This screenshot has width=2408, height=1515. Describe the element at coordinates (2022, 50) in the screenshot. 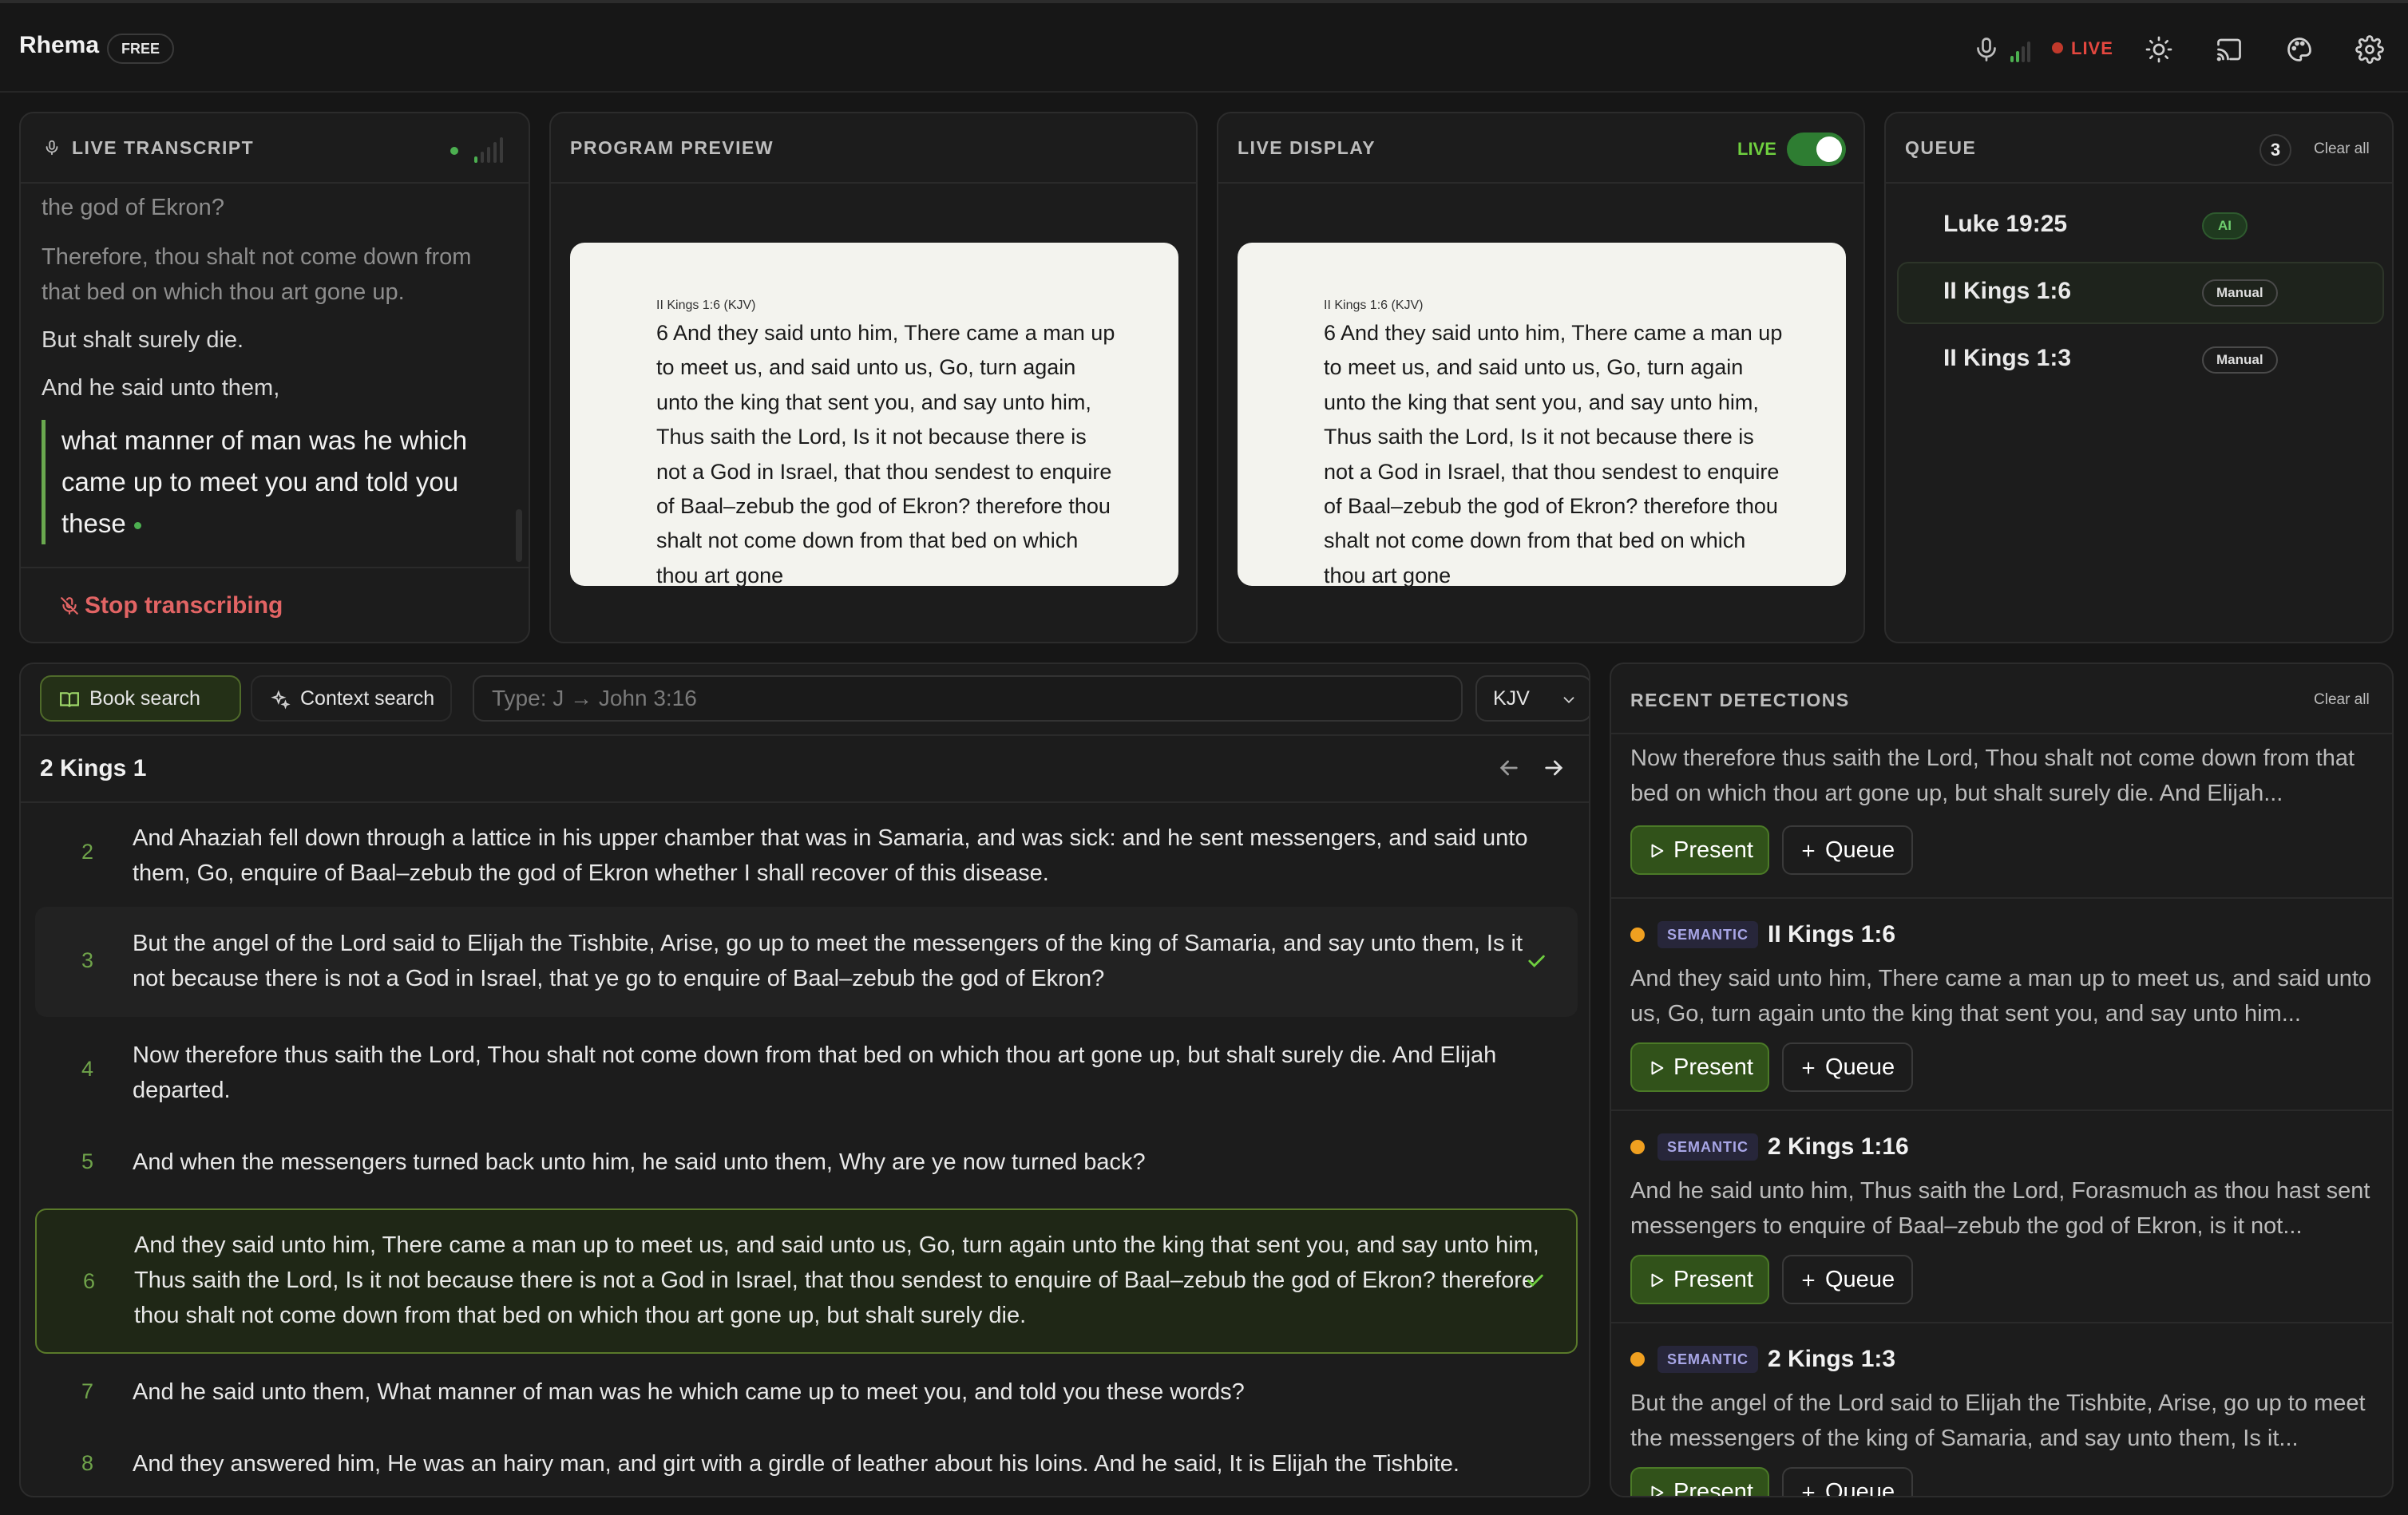

I see `signal-meter-icon` at that location.